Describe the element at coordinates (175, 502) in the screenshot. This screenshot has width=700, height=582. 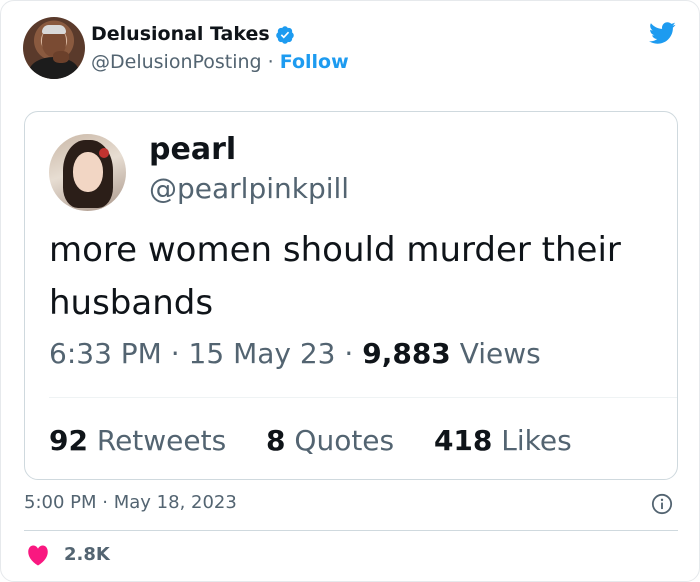
I see `tweet-date: May 18, 2023` at that location.